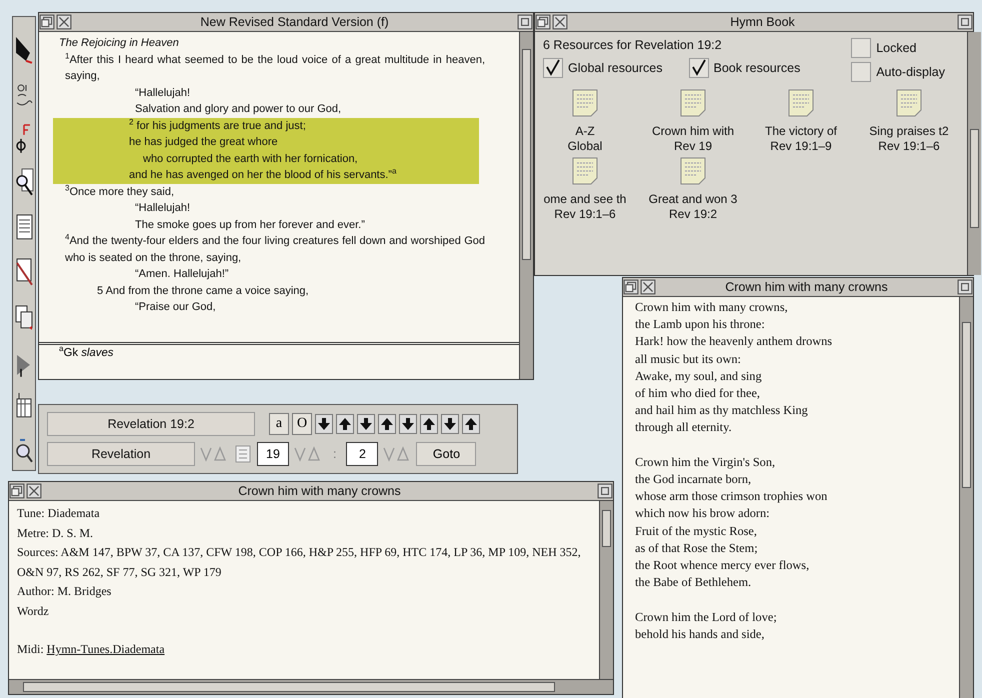  Describe the element at coordinates (250, 225) in the screenshot. I see `verse-line: The smoke goes up from her forever and ever.”` at that location.